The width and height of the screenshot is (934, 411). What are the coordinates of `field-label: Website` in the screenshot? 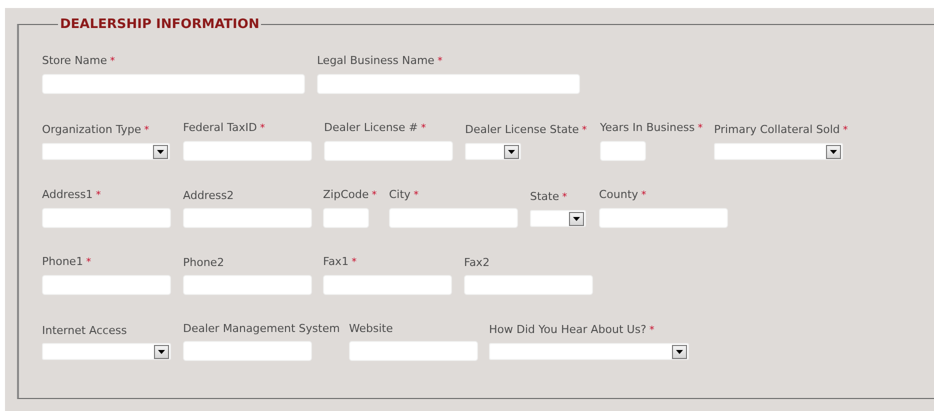 It's located at (371, 328).